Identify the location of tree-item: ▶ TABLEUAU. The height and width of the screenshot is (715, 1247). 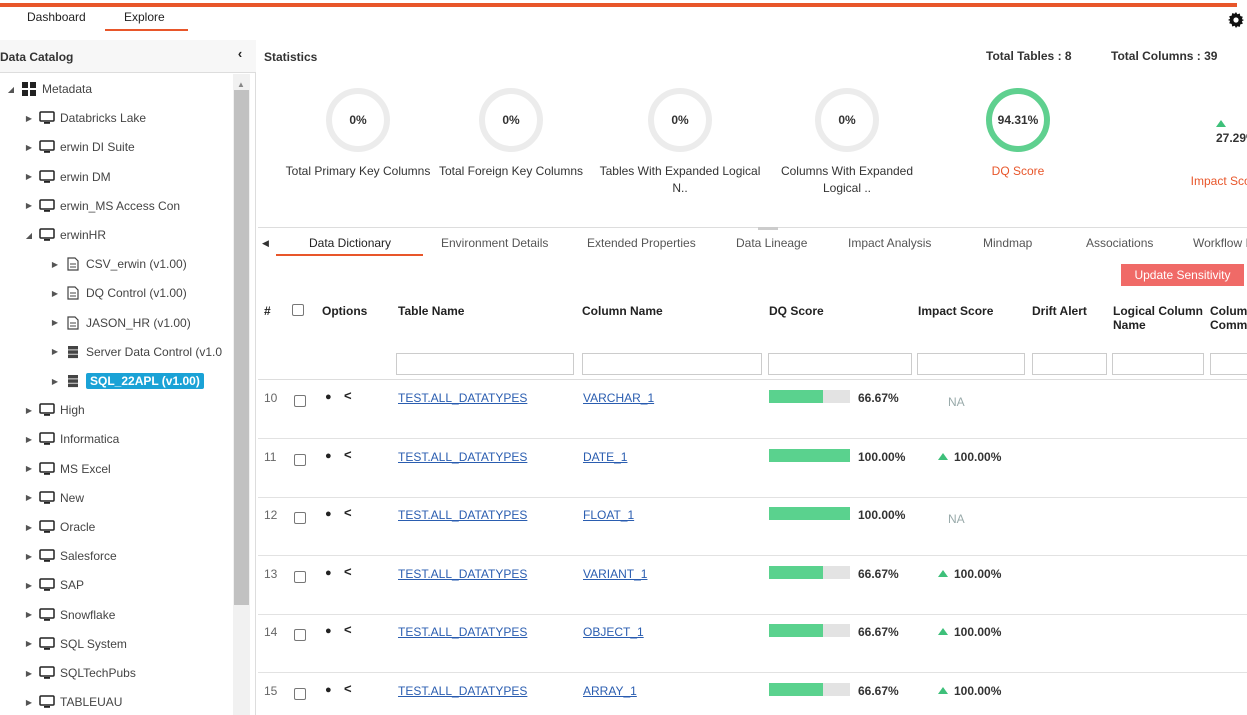
(72, 702).